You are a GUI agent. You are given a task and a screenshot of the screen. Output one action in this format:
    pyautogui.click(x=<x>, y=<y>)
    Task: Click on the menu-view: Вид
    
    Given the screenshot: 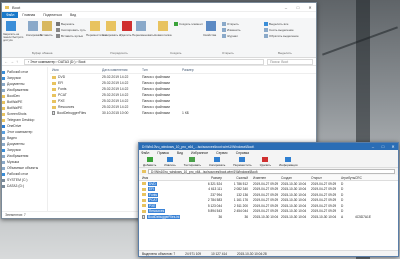 What is the action you would take?
    pyautogui.click(x=180, y=153)
    